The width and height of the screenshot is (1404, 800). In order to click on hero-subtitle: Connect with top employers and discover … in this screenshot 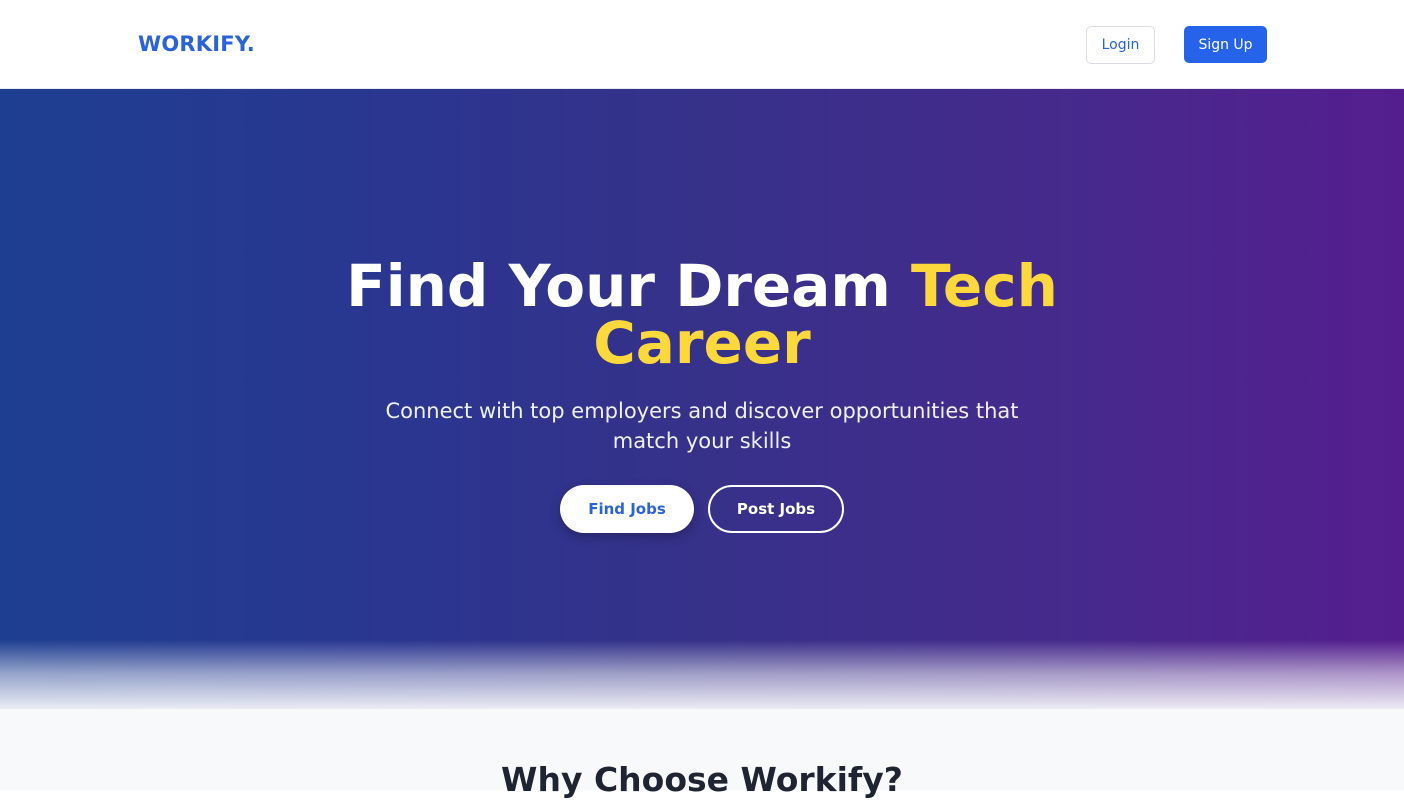, I will do `click(702, 426)`.